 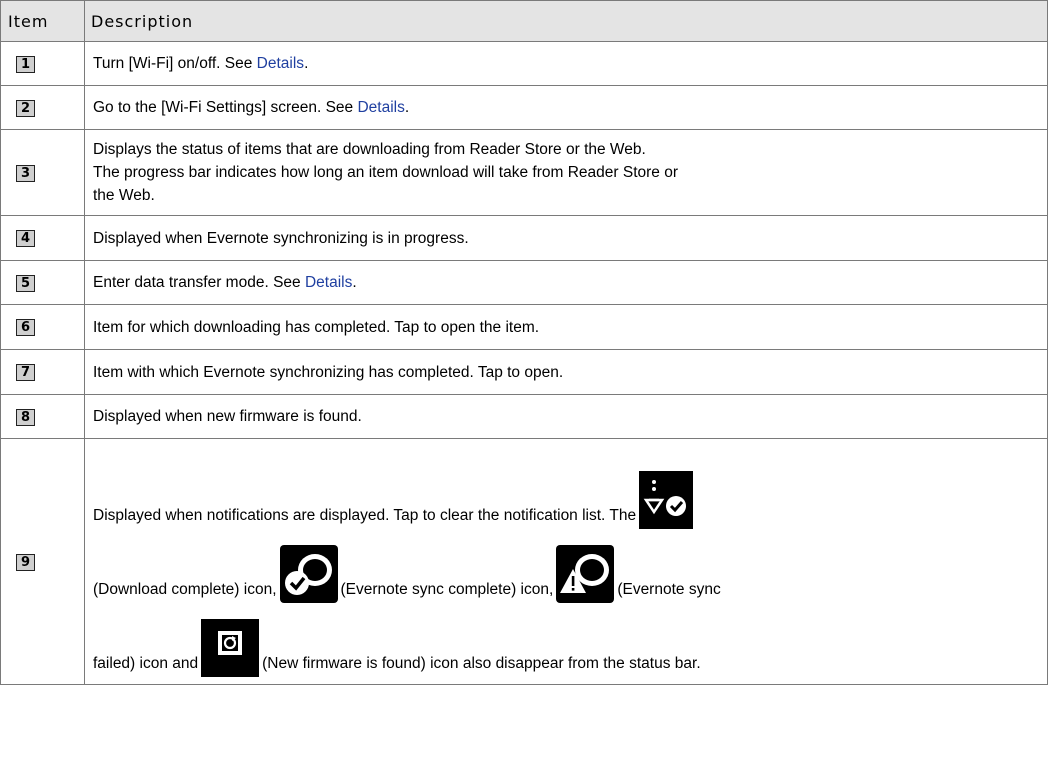 What do you see at coordinates (566, 282) in the screenshot?
I see `row-description: Enter data transfer mode. See Details.` at bounding box center [566, 282].